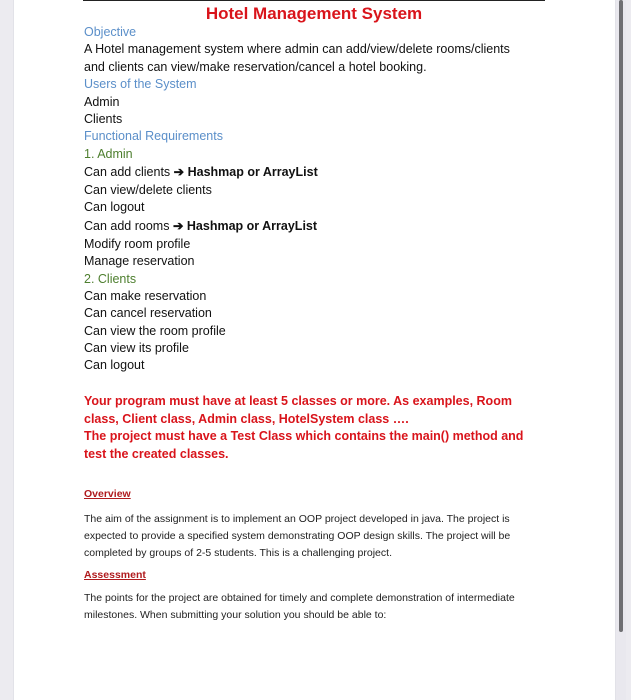 Image resolution: width=631 pixels, height=700 pixels. What do you see at coordinates (103, 119) in the screenshot?
I see `user-item-clients: Clients` at bounding box center [103, 119].